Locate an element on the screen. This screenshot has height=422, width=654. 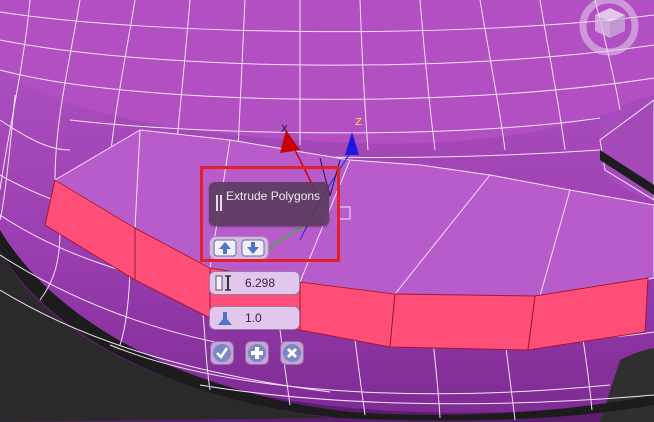
highlight-box is located at coordinates (270, 214).